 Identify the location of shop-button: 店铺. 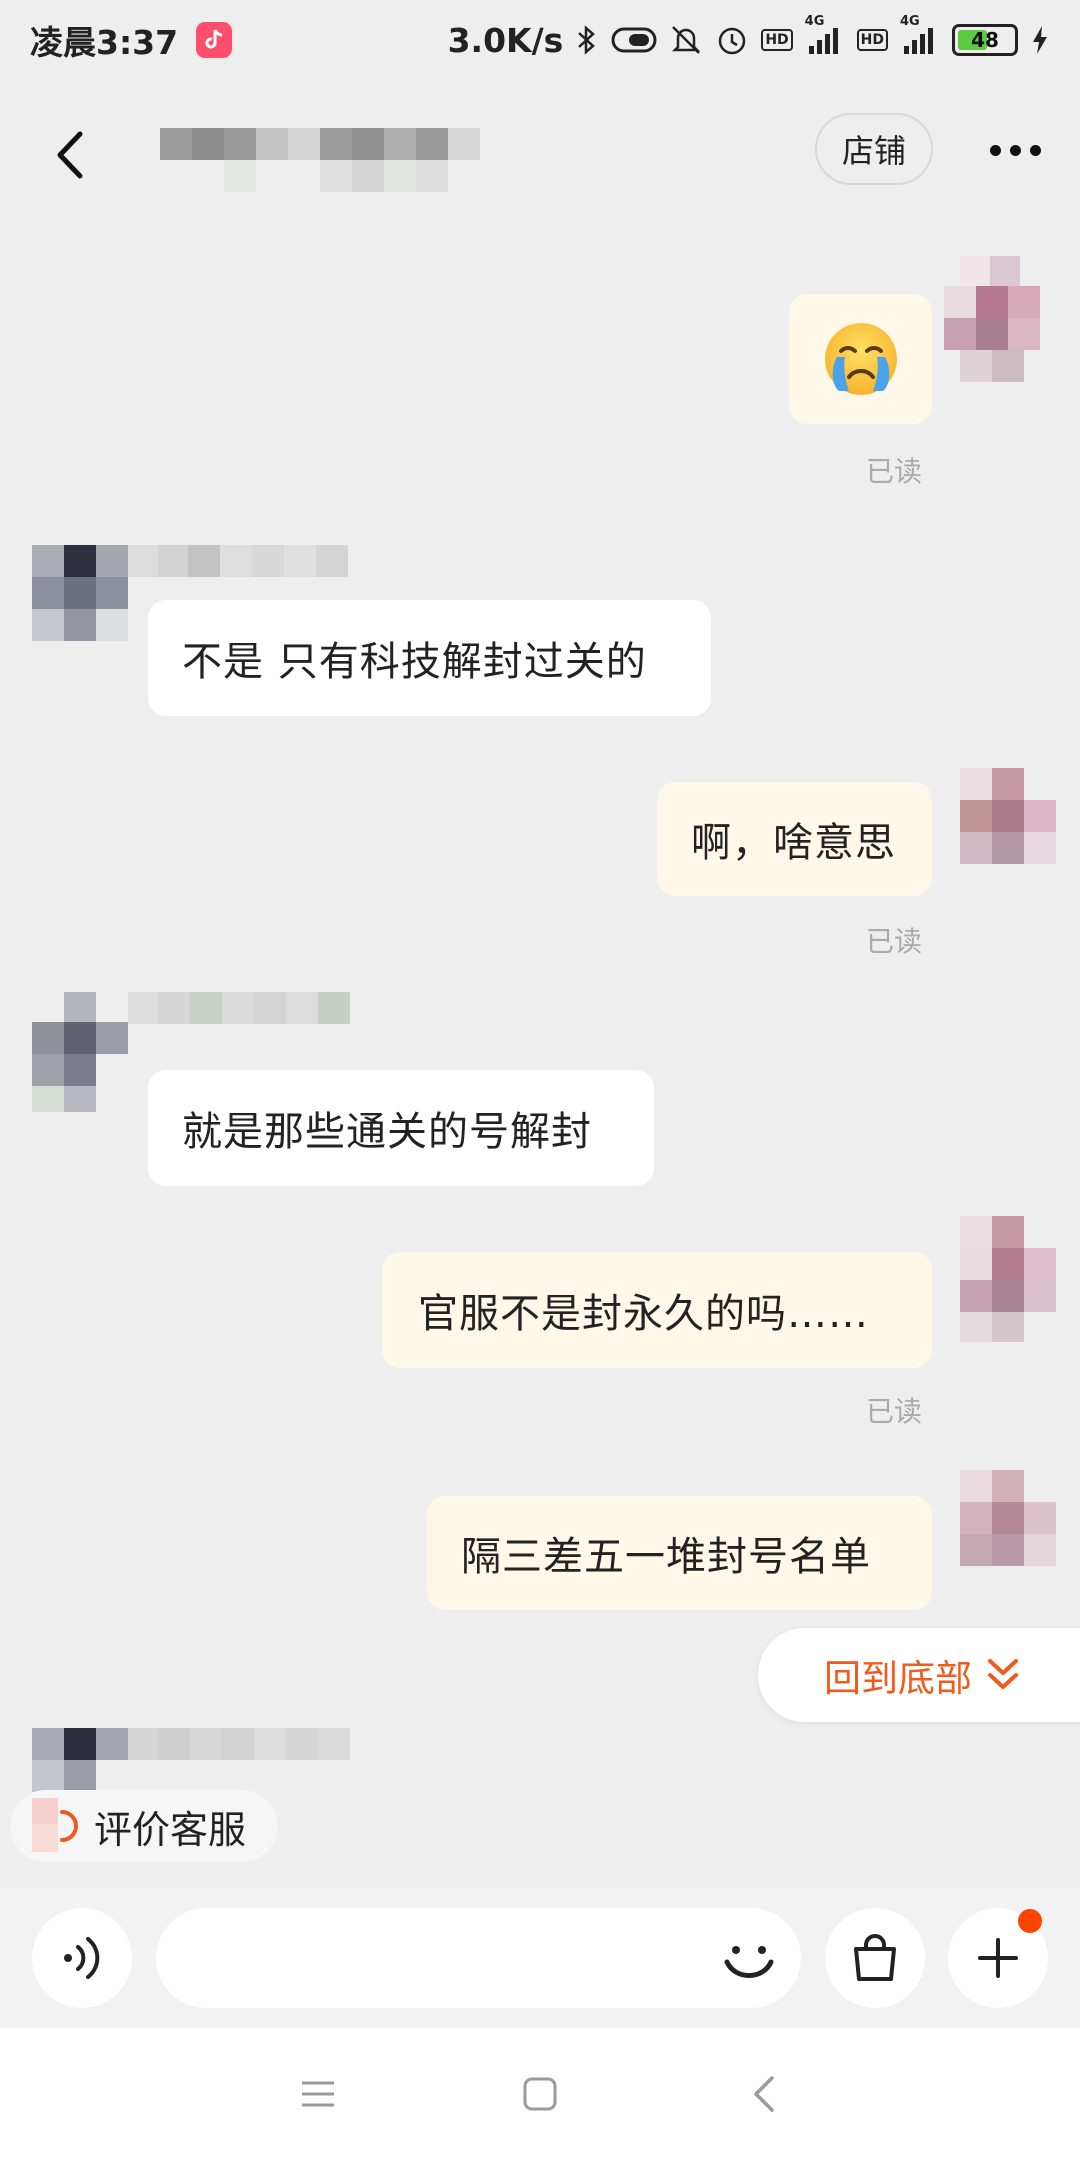
(874, 149).